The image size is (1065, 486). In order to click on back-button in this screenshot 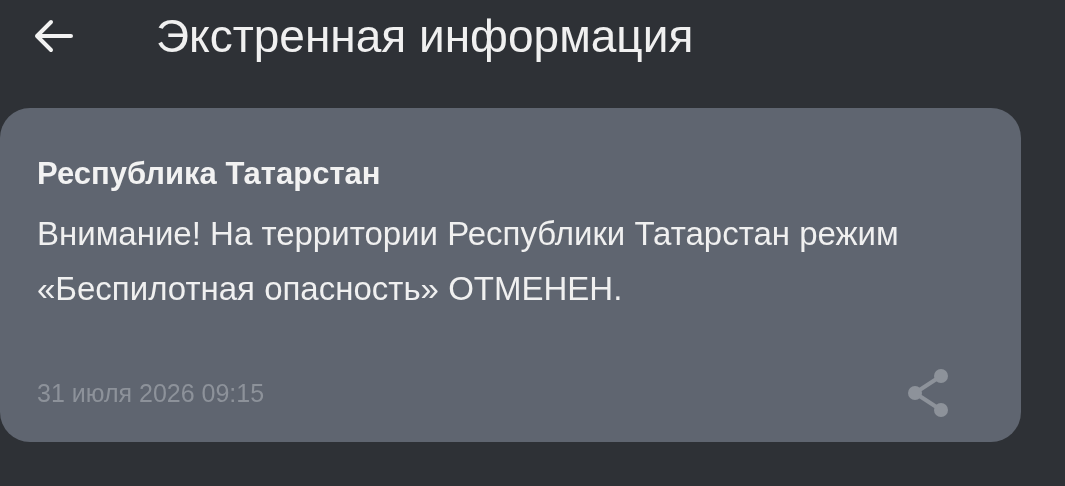, I will do `click(53, 36)`.